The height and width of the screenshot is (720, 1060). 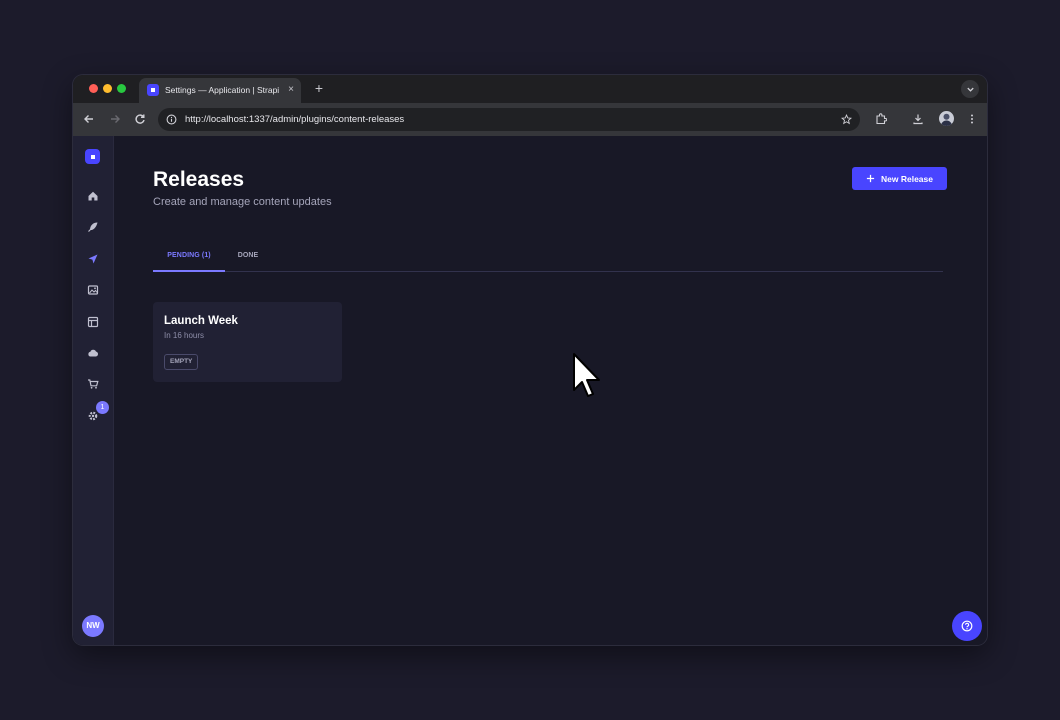 What do you see at coordinates (171, 119) in the screenshot?
I see `site-info-icon` at bounding box center [171, 119].